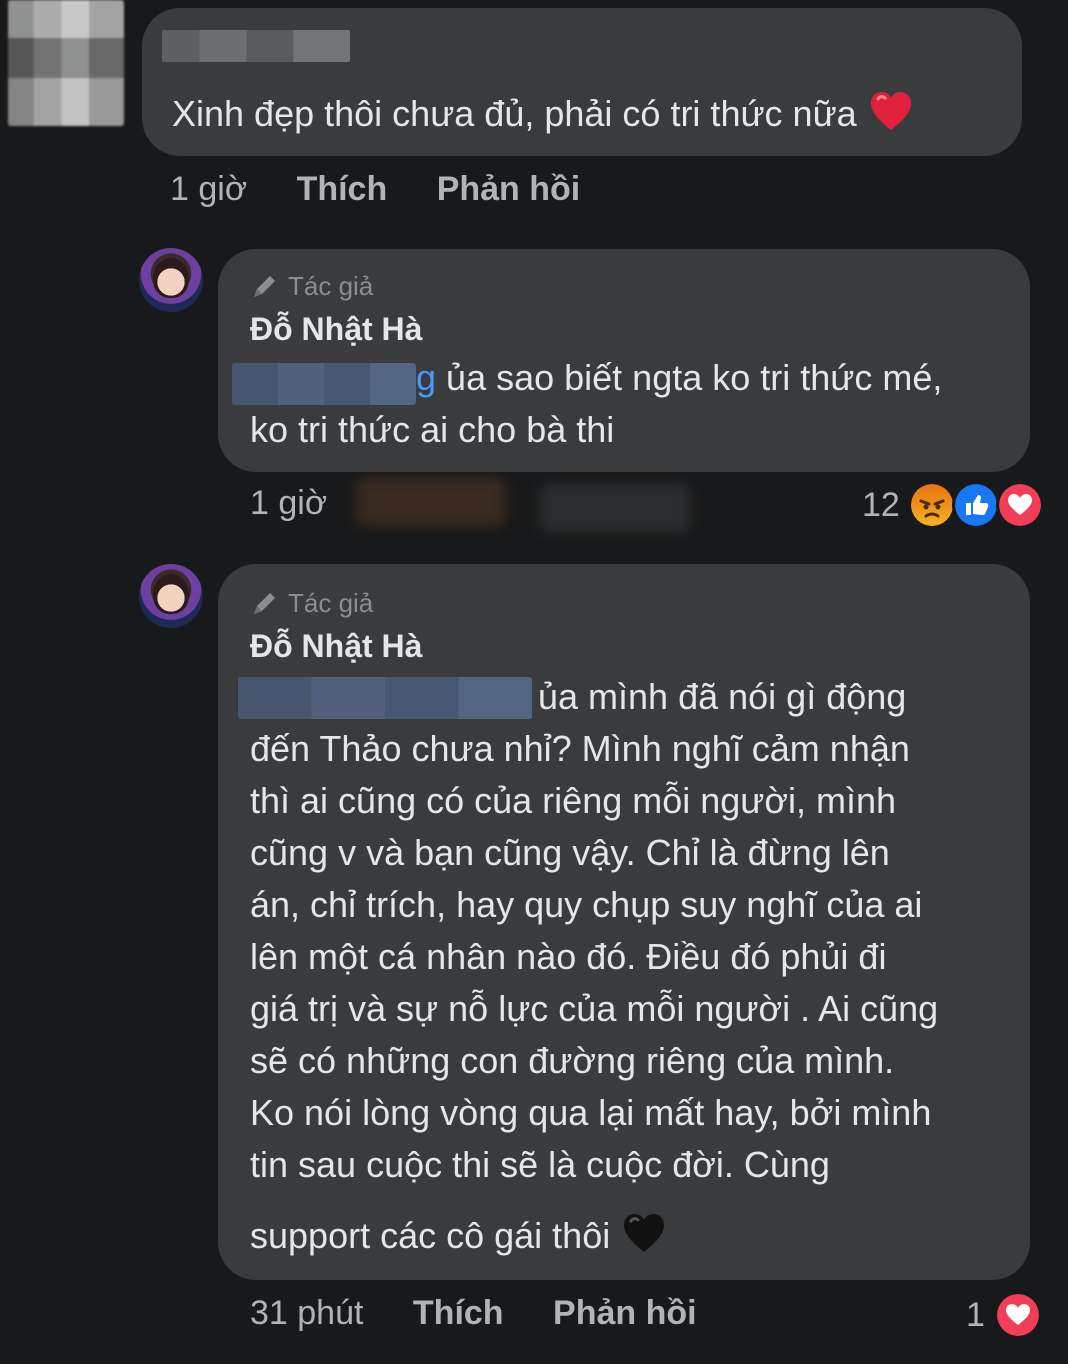 This screenshot has width=1068, height=1364. Describe the element at coordinates (572, 1060) in the screenshot. I see `reply-text-line: sẽ có những con đường riêng của mình.` at that location.